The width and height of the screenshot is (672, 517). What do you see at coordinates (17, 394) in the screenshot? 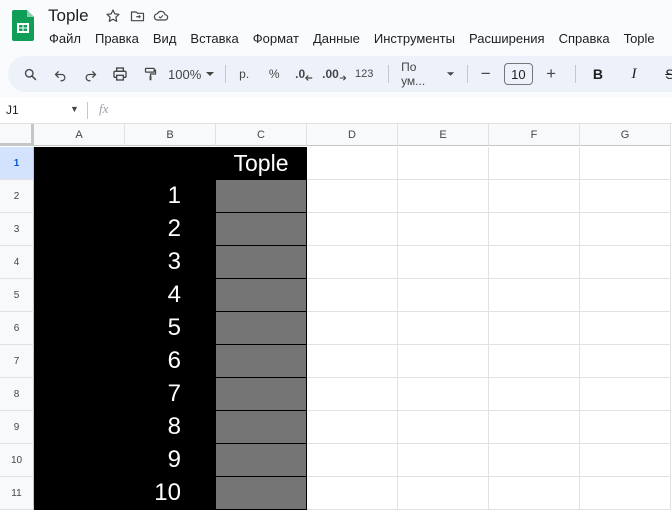
I see `row-header-8: 8` at bounding box center [17, 394].